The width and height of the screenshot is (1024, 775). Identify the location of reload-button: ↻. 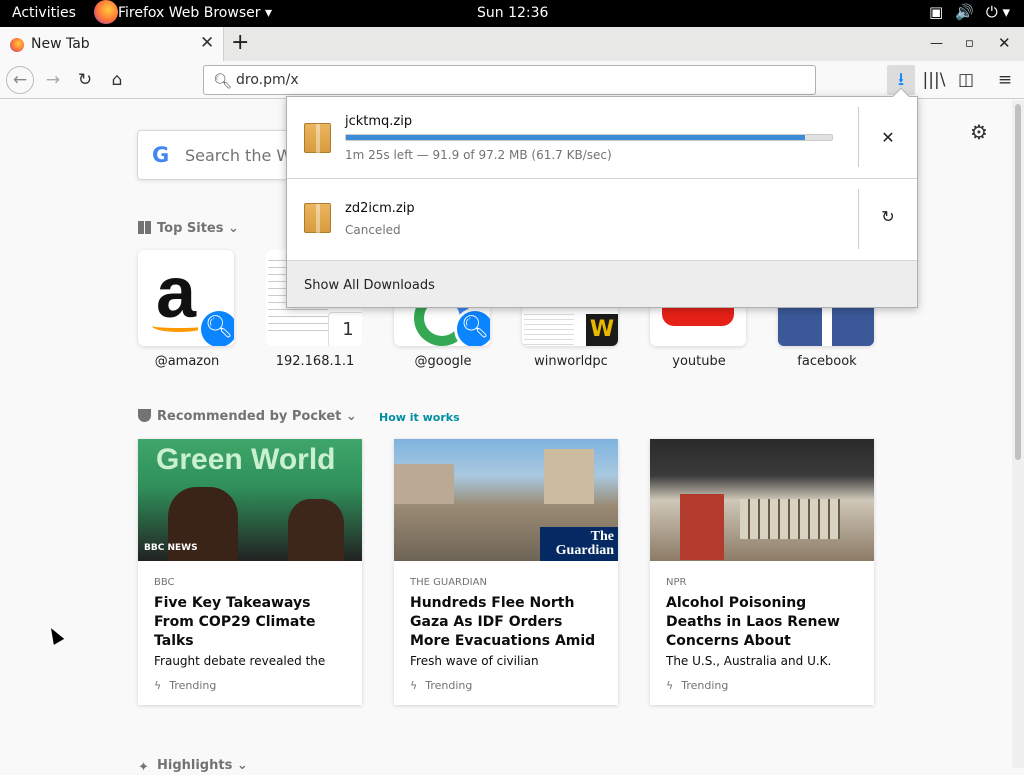
(85, 80).